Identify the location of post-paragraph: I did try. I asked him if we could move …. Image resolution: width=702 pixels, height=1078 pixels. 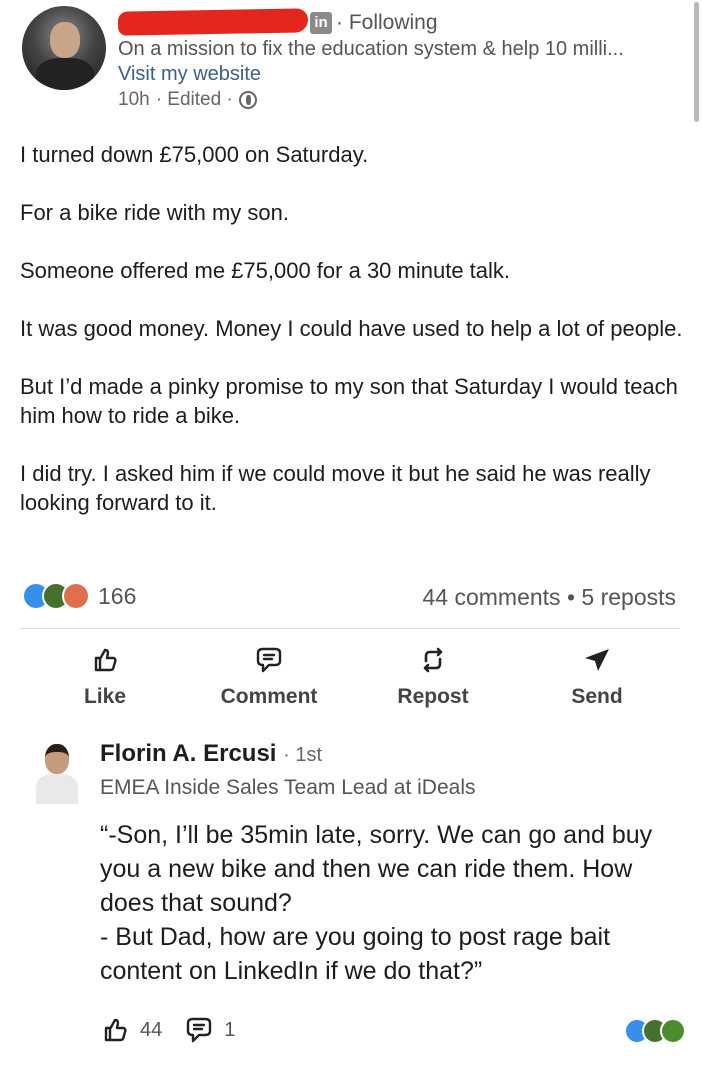
(335, 488).